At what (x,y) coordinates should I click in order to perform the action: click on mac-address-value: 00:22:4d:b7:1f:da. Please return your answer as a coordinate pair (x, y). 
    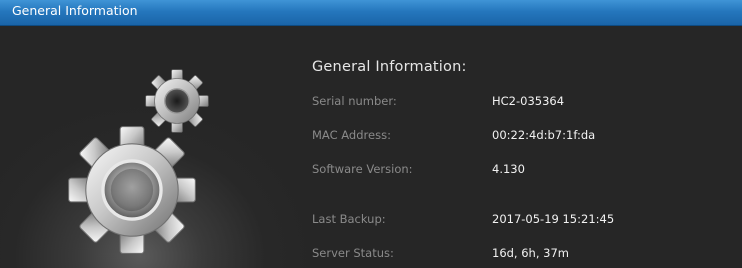
    Looking at the image, I should click on (544, 135).